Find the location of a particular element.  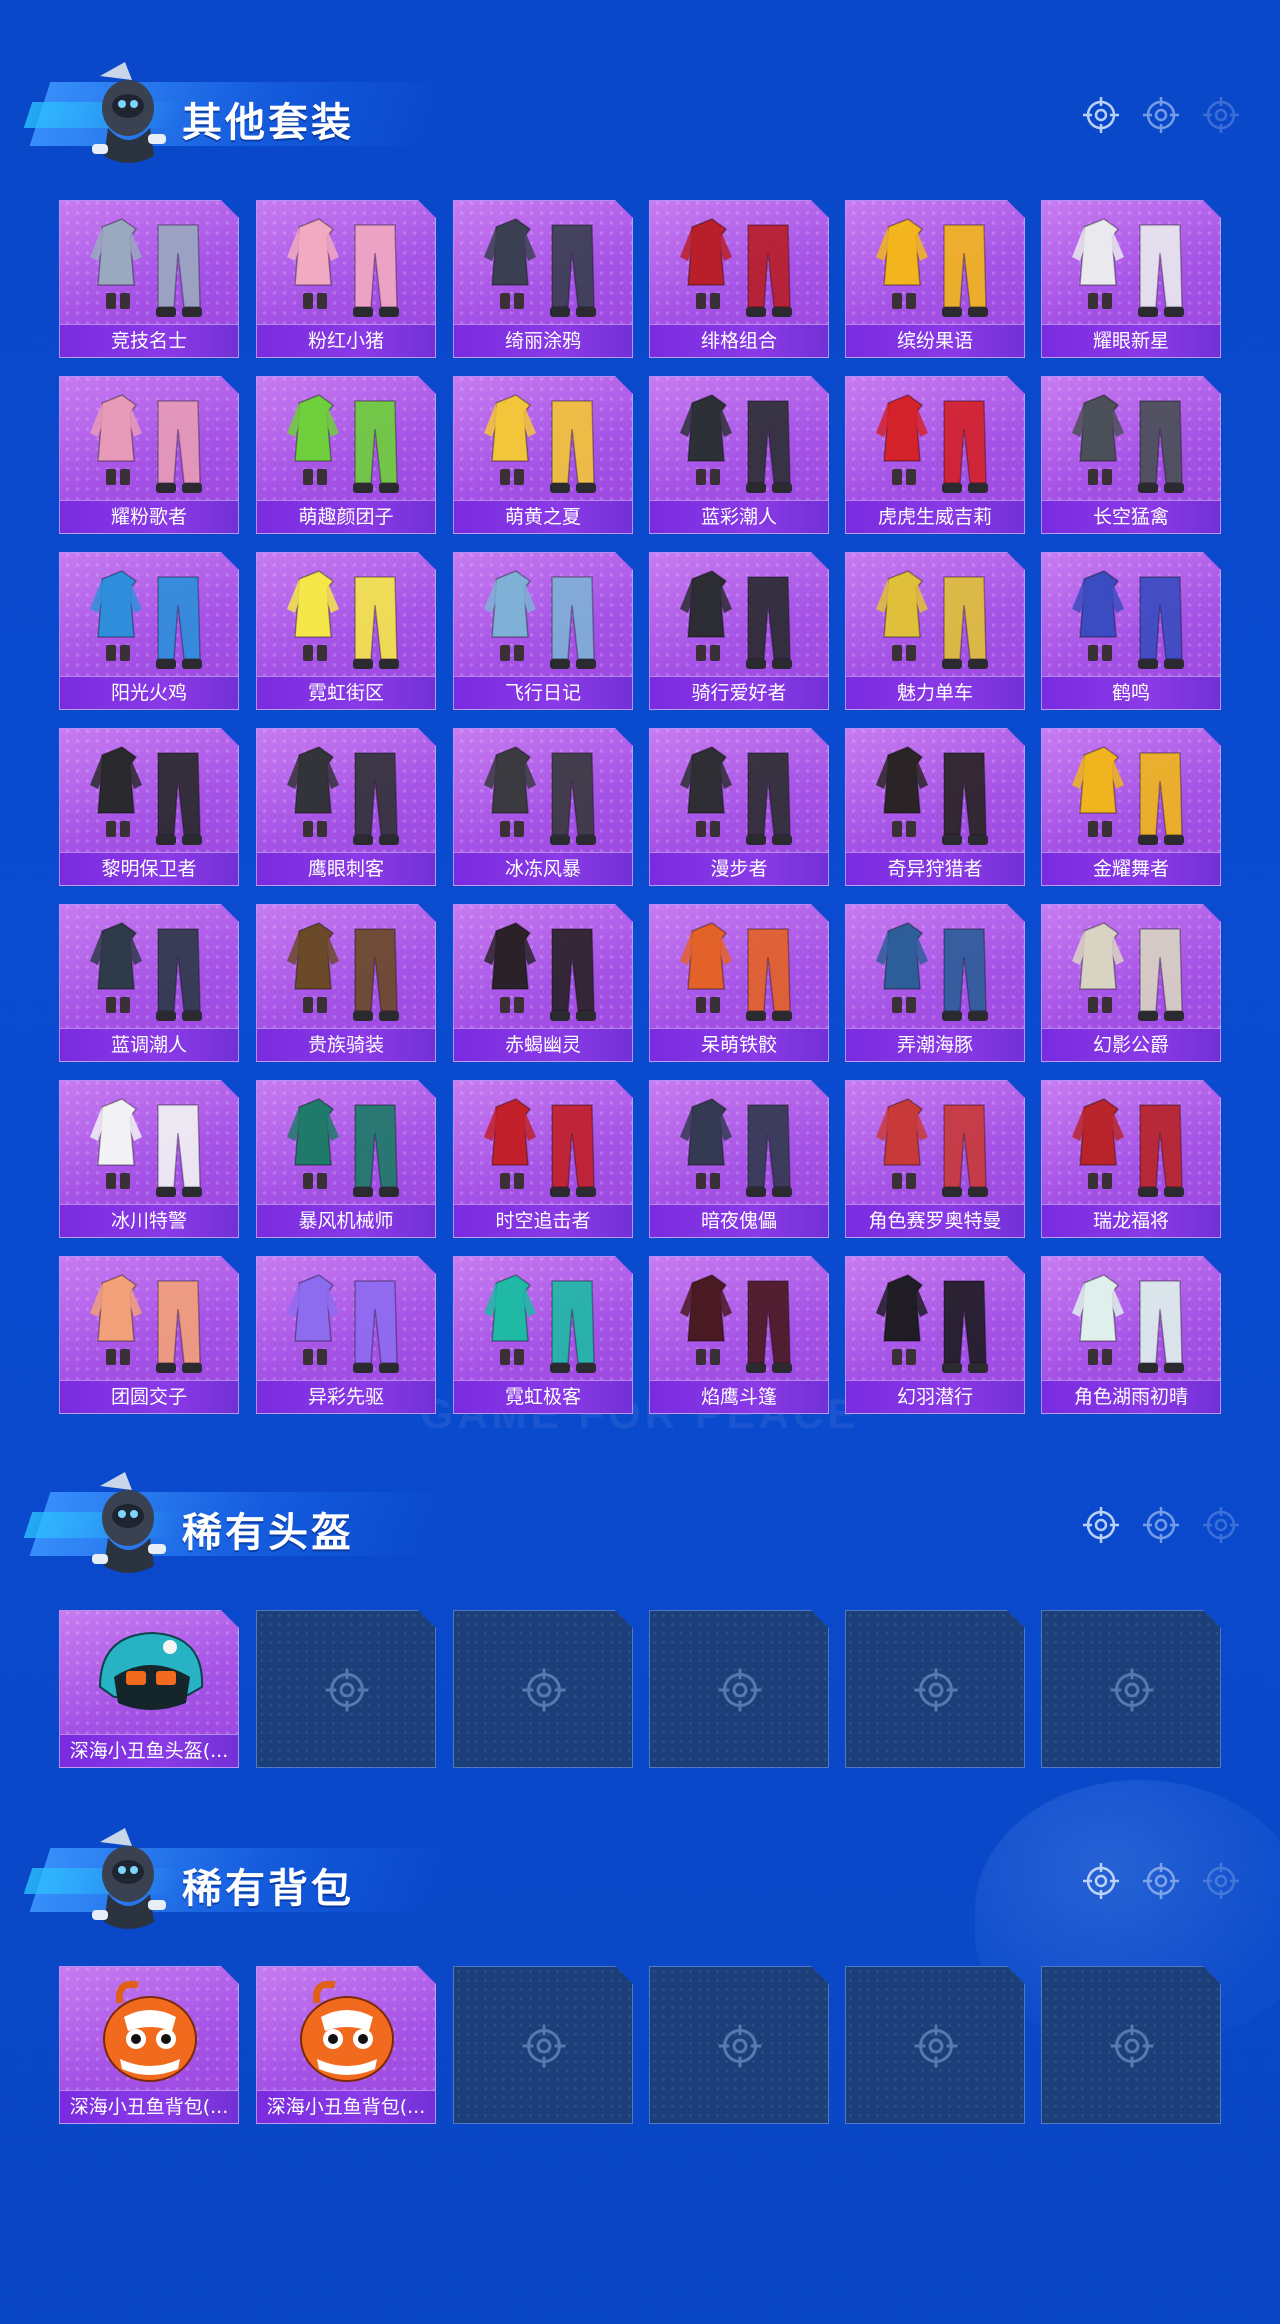

decor-targets is located at coordinates (1170, 1883).